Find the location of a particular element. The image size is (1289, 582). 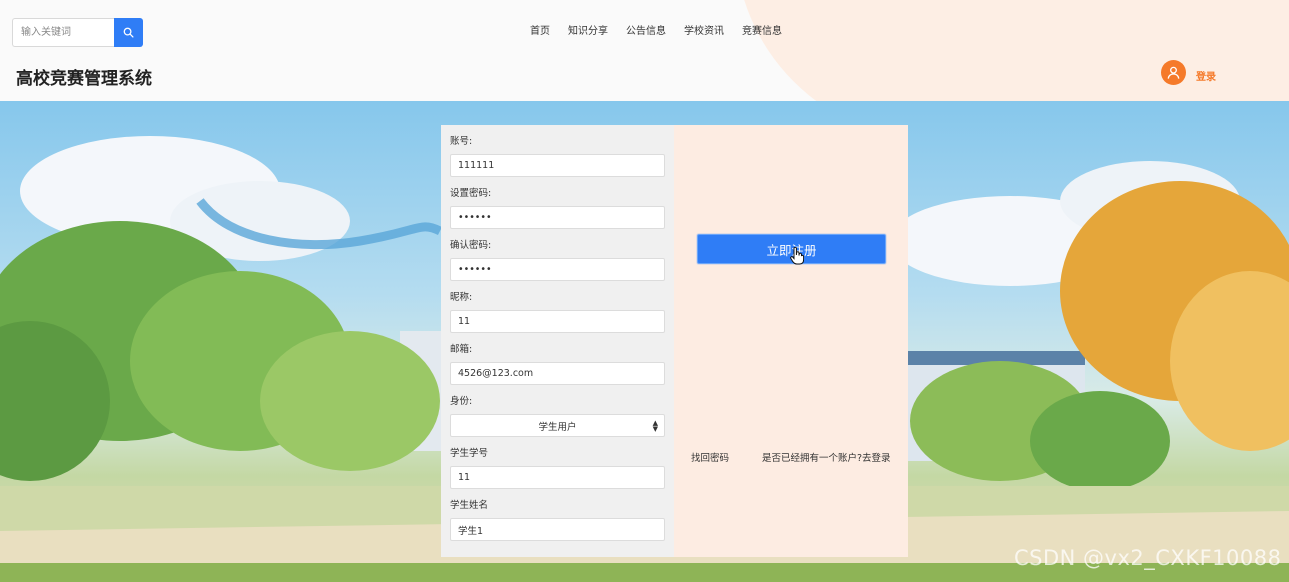

nav-item-competitions: 竞赛信息 is located at coordinates (762, 29).